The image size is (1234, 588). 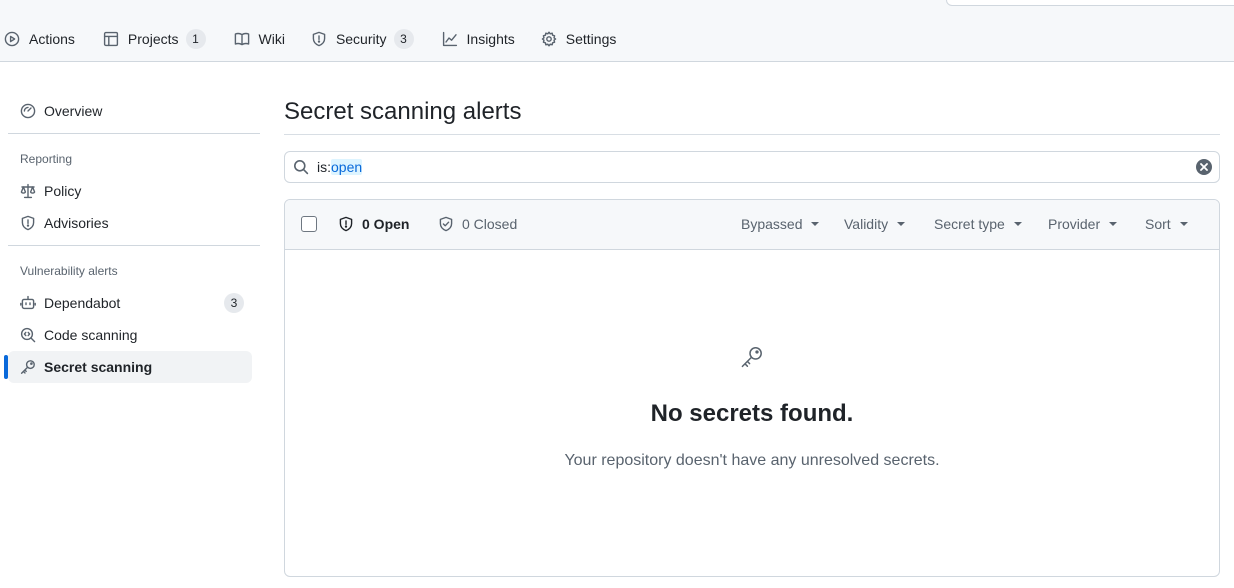 What do you see at coordinates (130, 191) in the screenshot?
I see `sidebar-item-policy: Policy` at bounding box center [130, 191].